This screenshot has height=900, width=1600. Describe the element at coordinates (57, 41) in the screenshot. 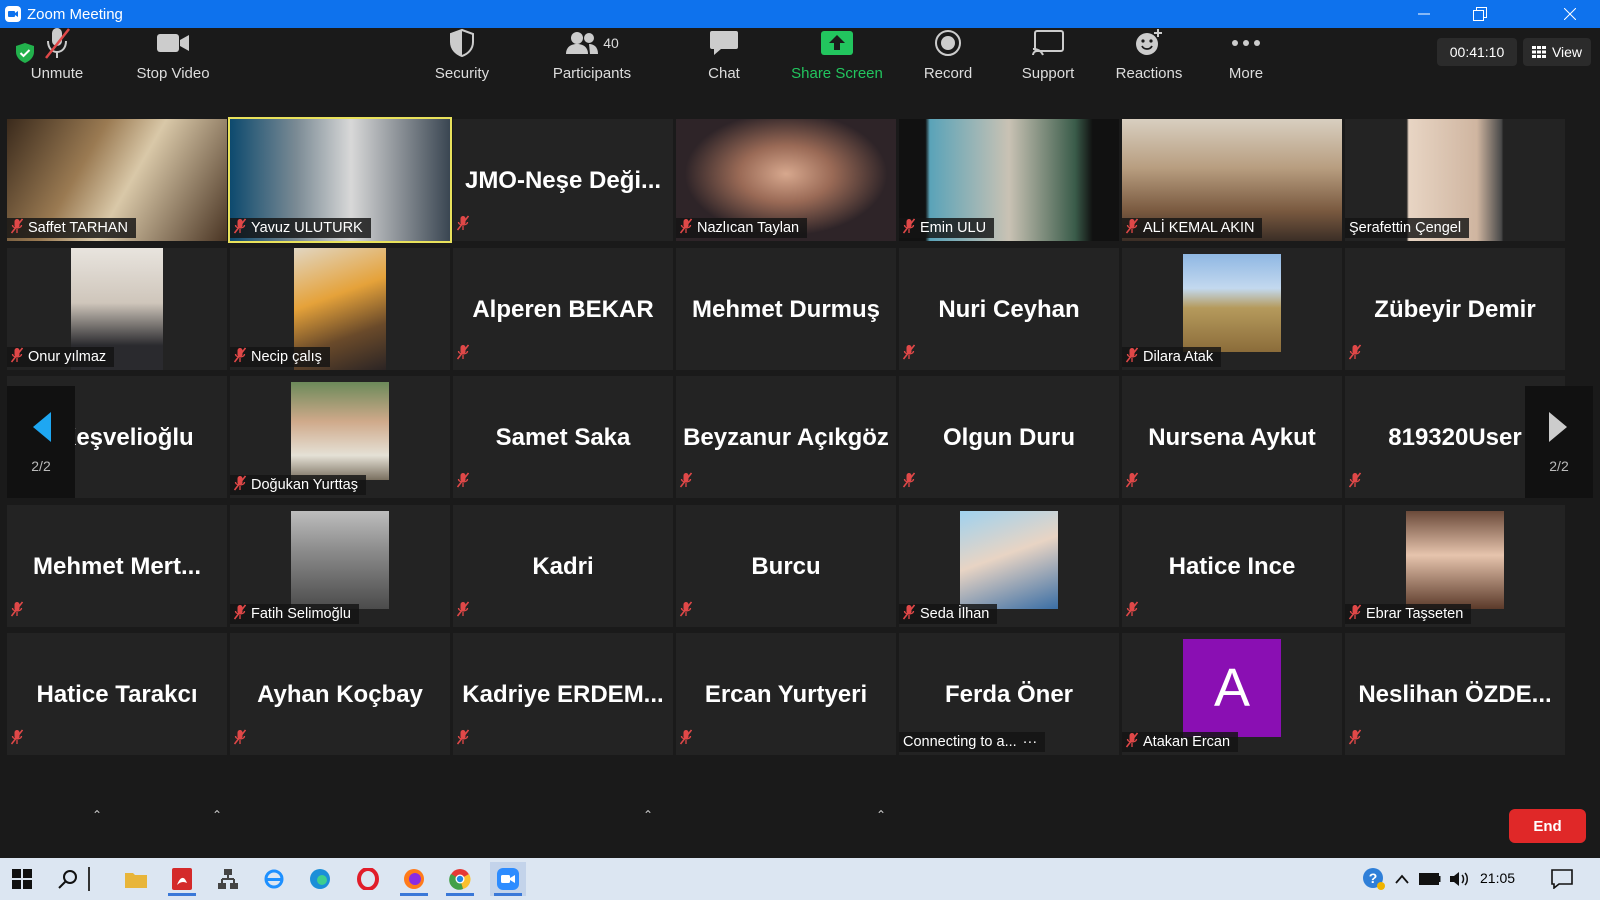

I see `unmute-button: Unmute` at that location.